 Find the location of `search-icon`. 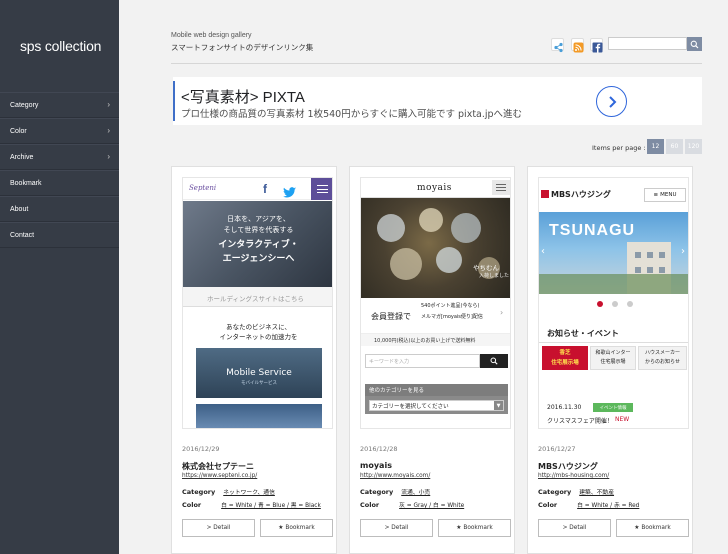

search-icon is located at coordinates (694, 44).